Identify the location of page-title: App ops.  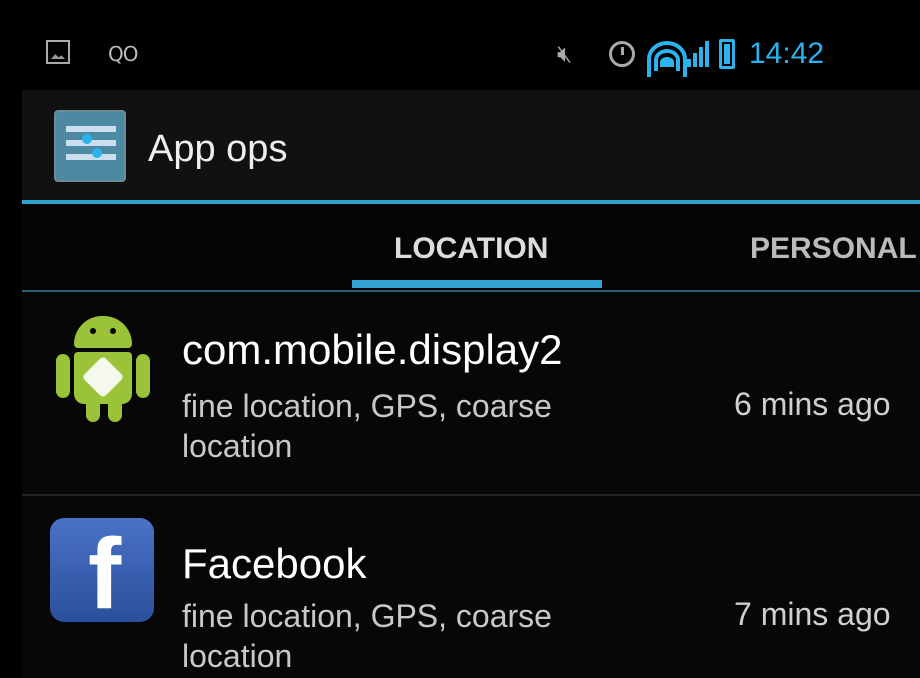
(218, 149).